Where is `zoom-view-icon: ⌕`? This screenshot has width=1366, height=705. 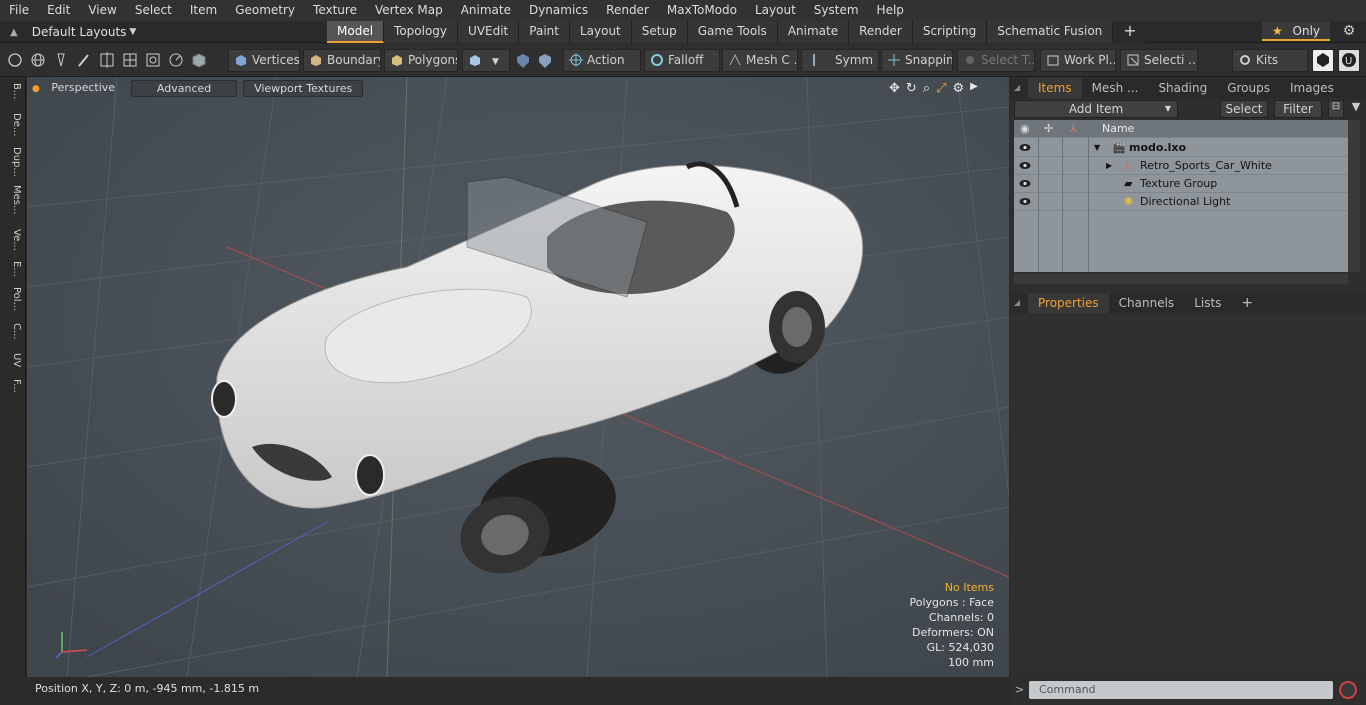 zoom-view-icon: ⌕ is located at coordinates (926, 88).